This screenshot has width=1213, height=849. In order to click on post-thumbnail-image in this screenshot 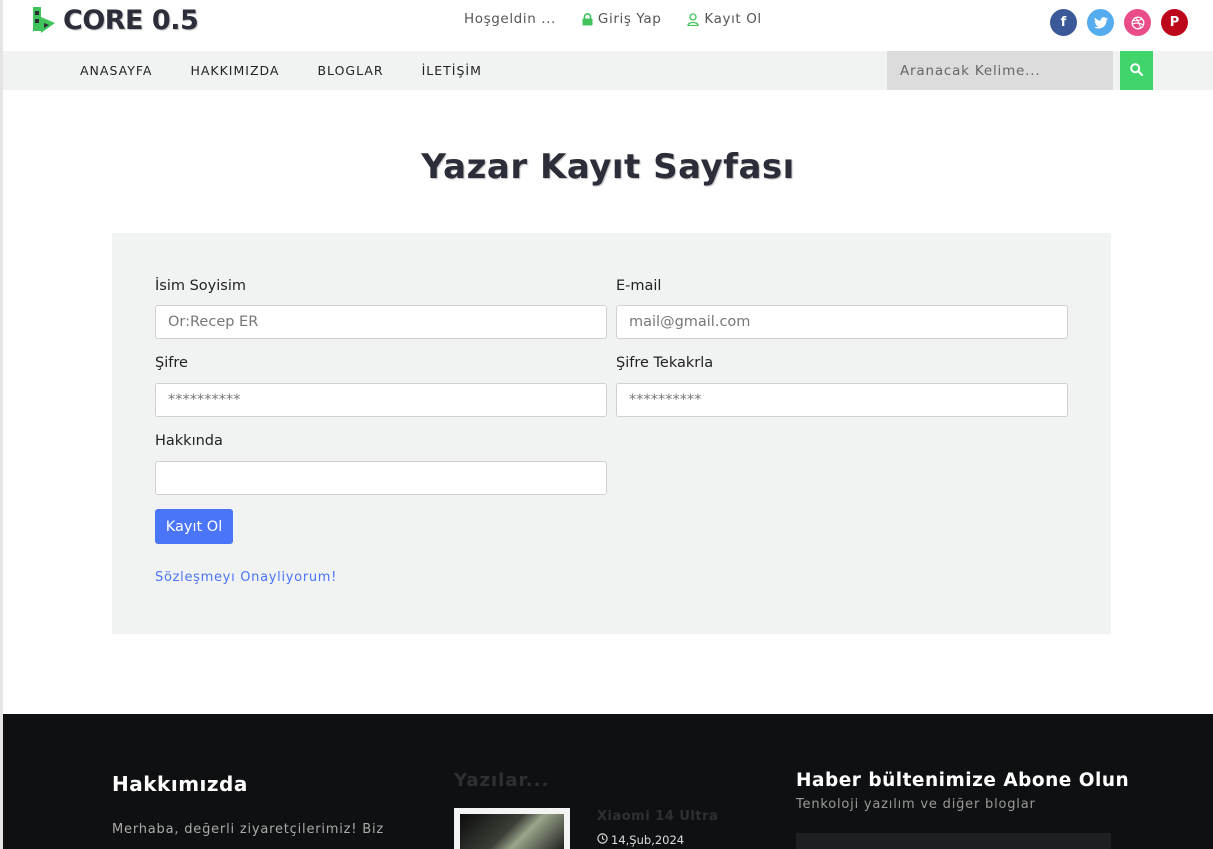, I will do `click(512, 831)`.